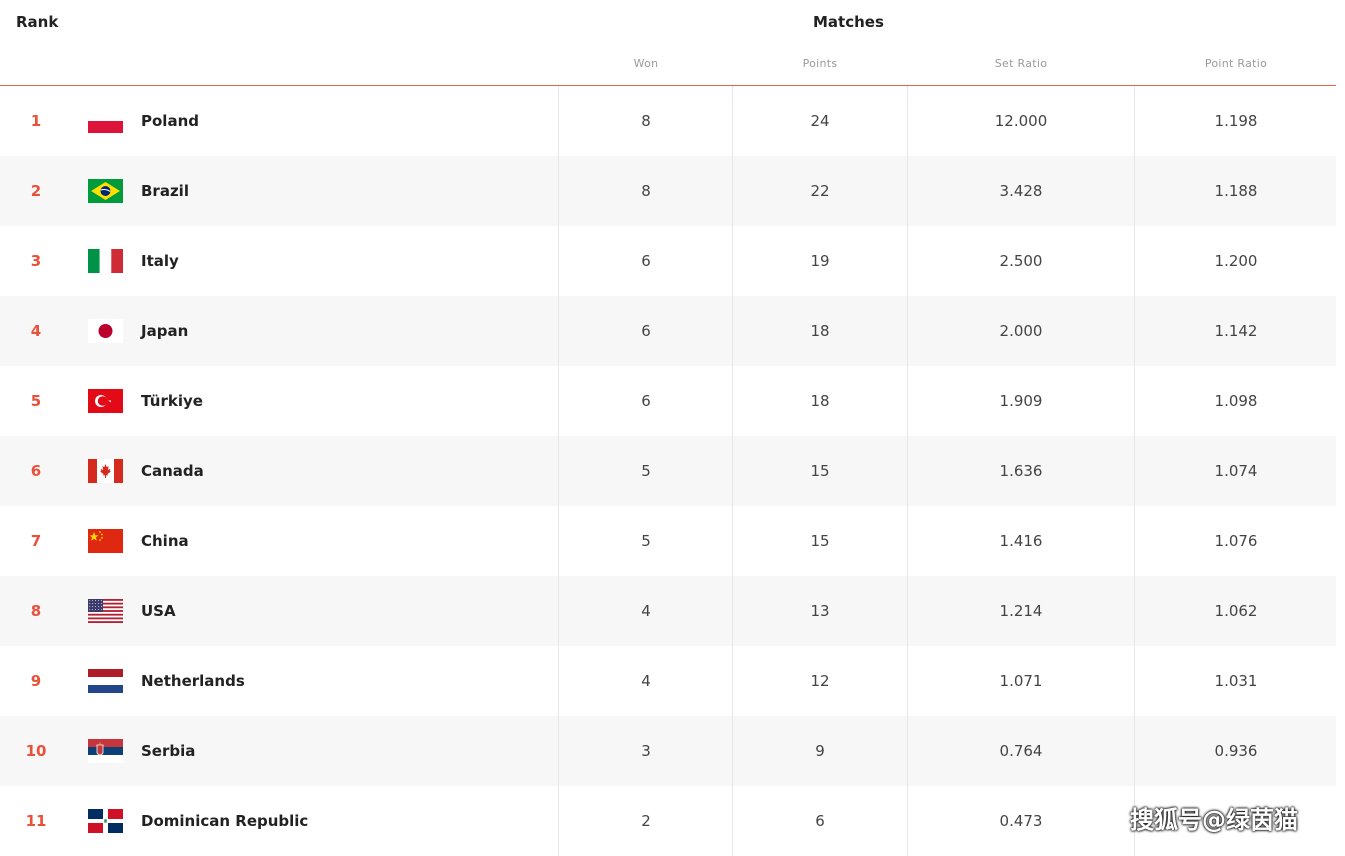 The image size is (1345, 856). What do you see at coordinates (105, 261) in the screenshot?
I see `italy-flag-icon` at bounding box center [105, 261].